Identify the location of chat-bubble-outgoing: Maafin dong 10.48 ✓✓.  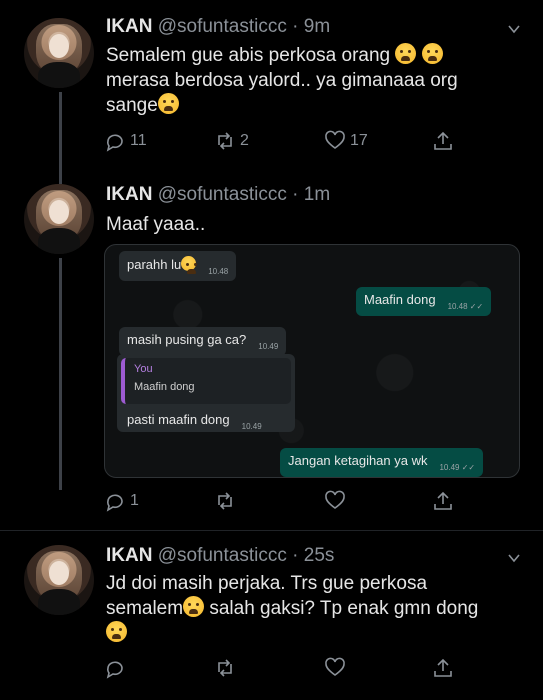
(424, 301).